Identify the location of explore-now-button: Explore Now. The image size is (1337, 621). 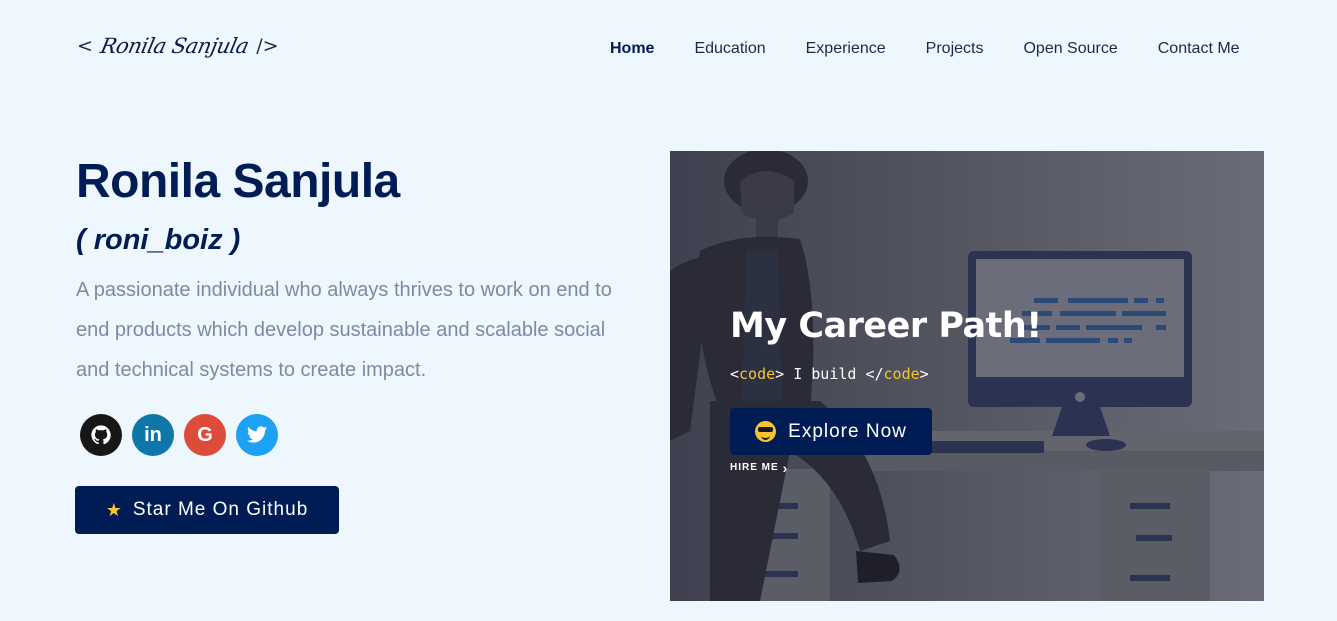
(831, 431).